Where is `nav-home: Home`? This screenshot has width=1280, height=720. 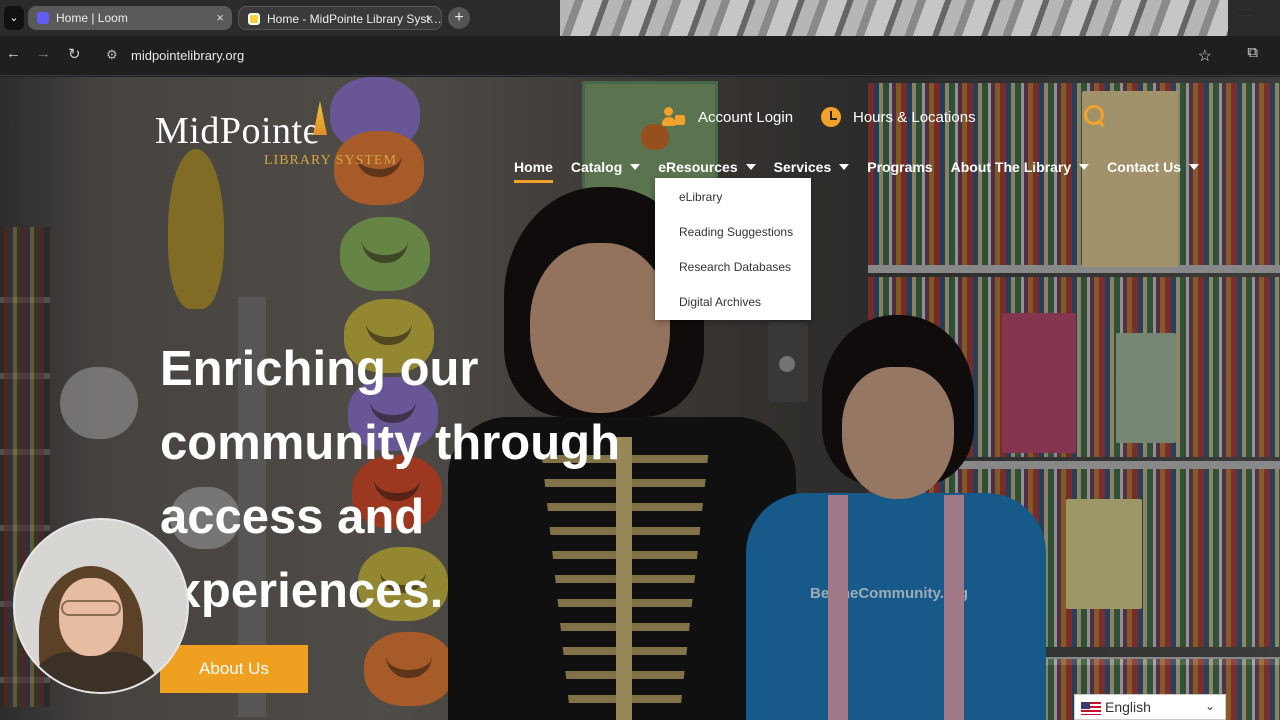
nav-home: Home is located at coordinates (533, 169).